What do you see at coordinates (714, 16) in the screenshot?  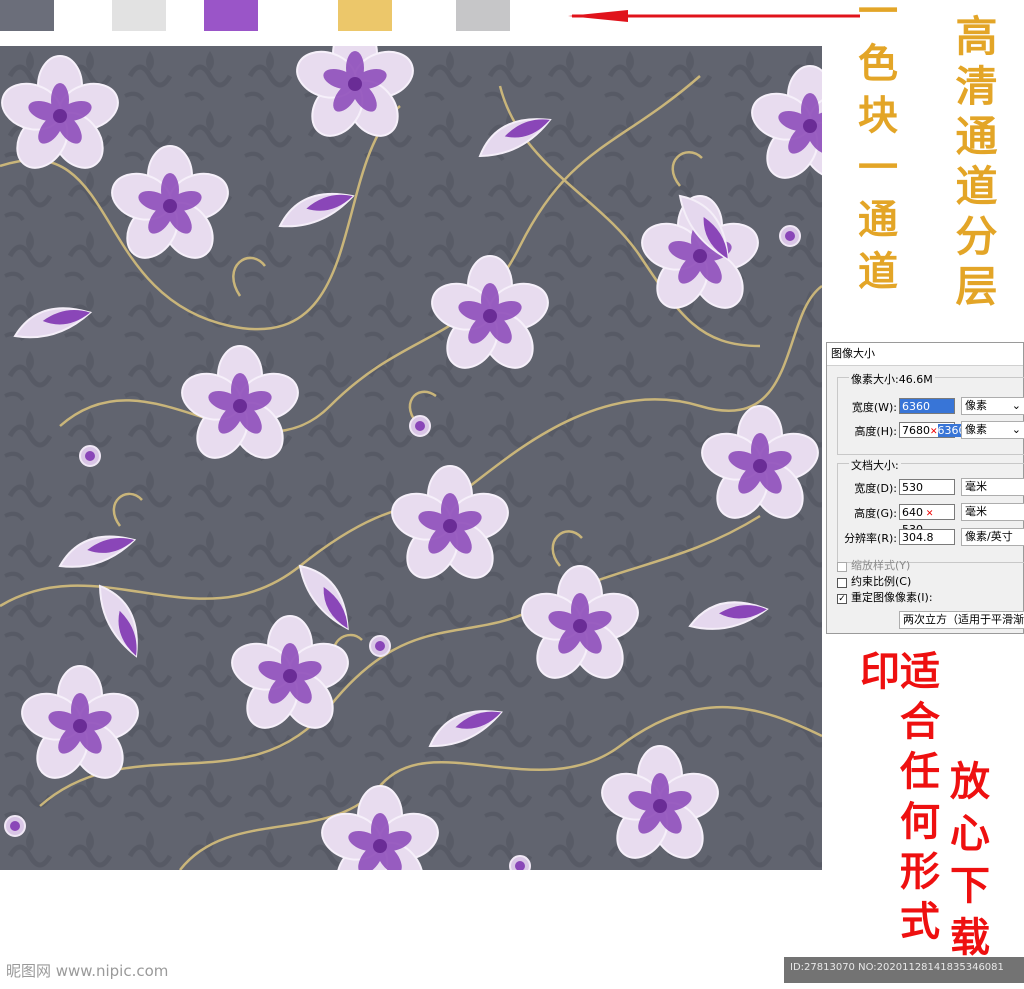 I see `red-arrow-icon` at bounding box center [714, 16].